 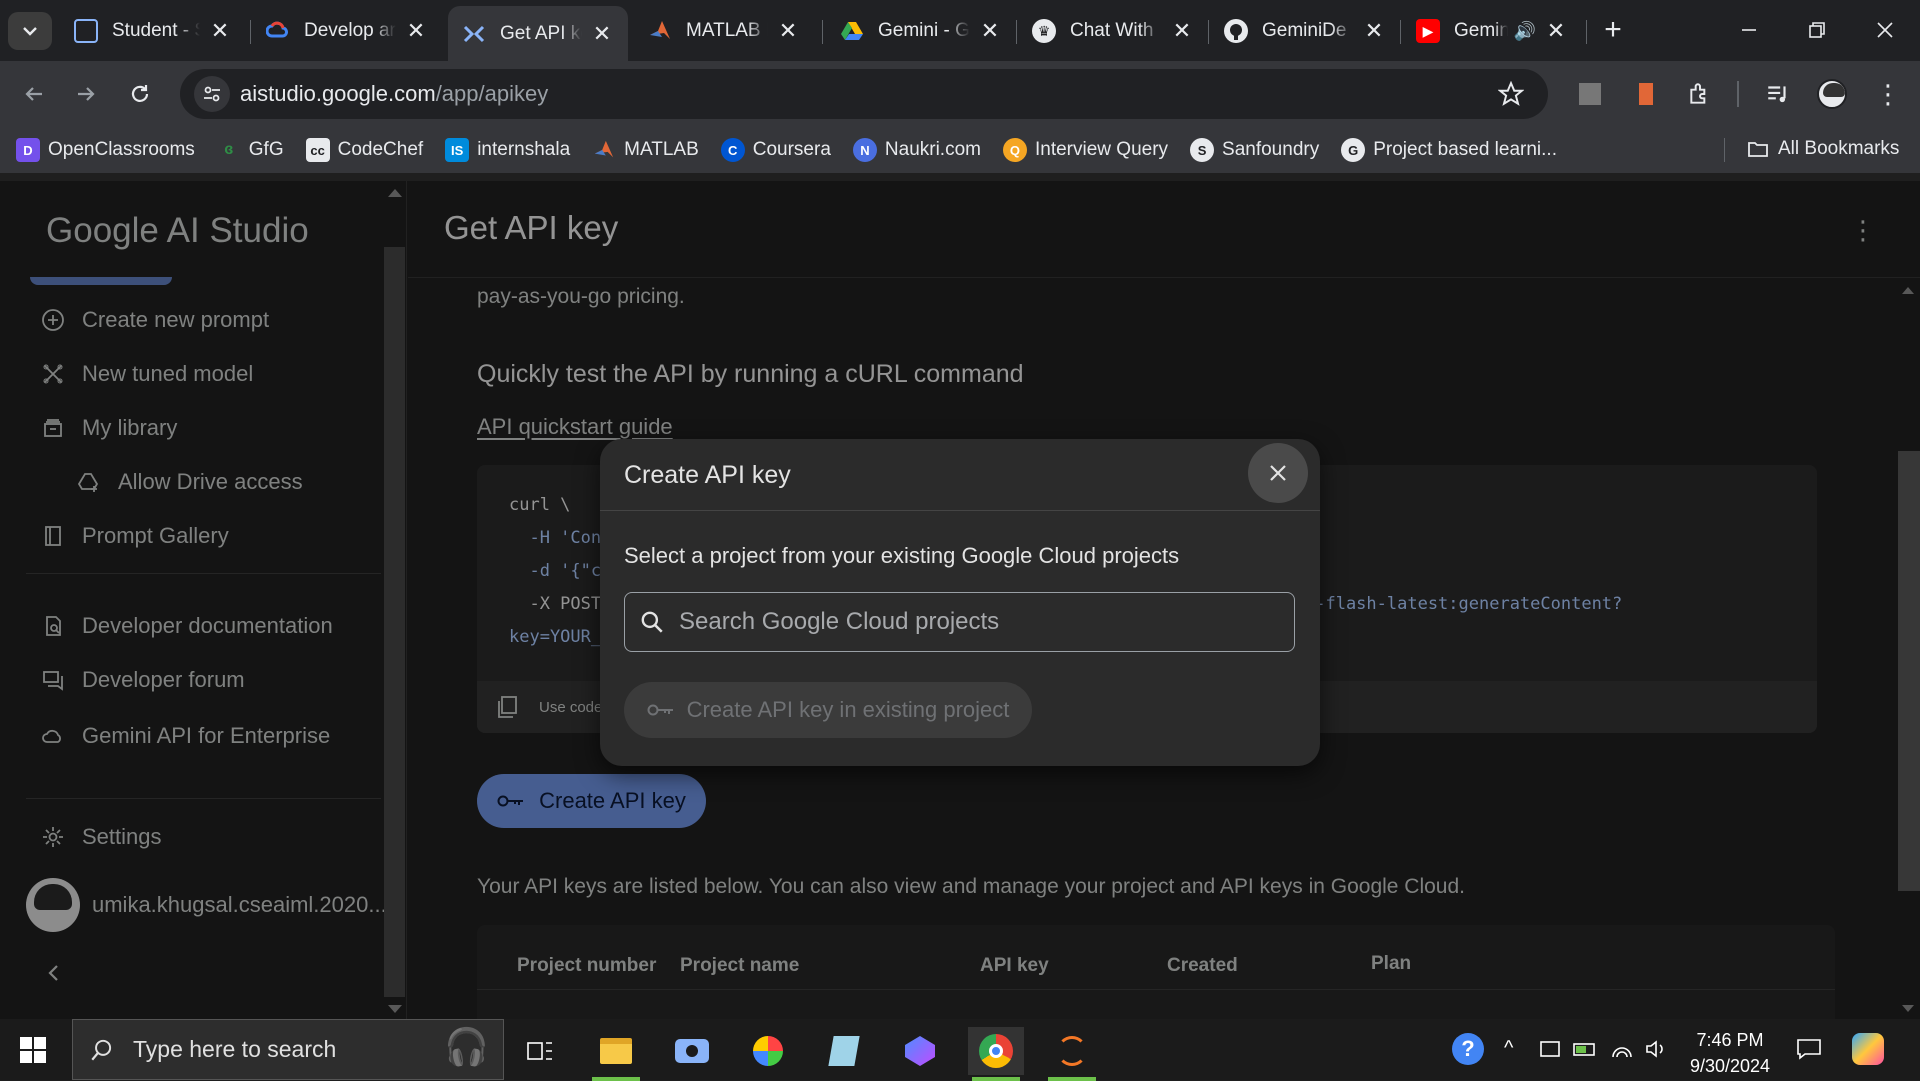 What do you see at coordinates (1202, 150) in the screenshot?
I see `globe-icon: S` at bounding box center [1202, 150].